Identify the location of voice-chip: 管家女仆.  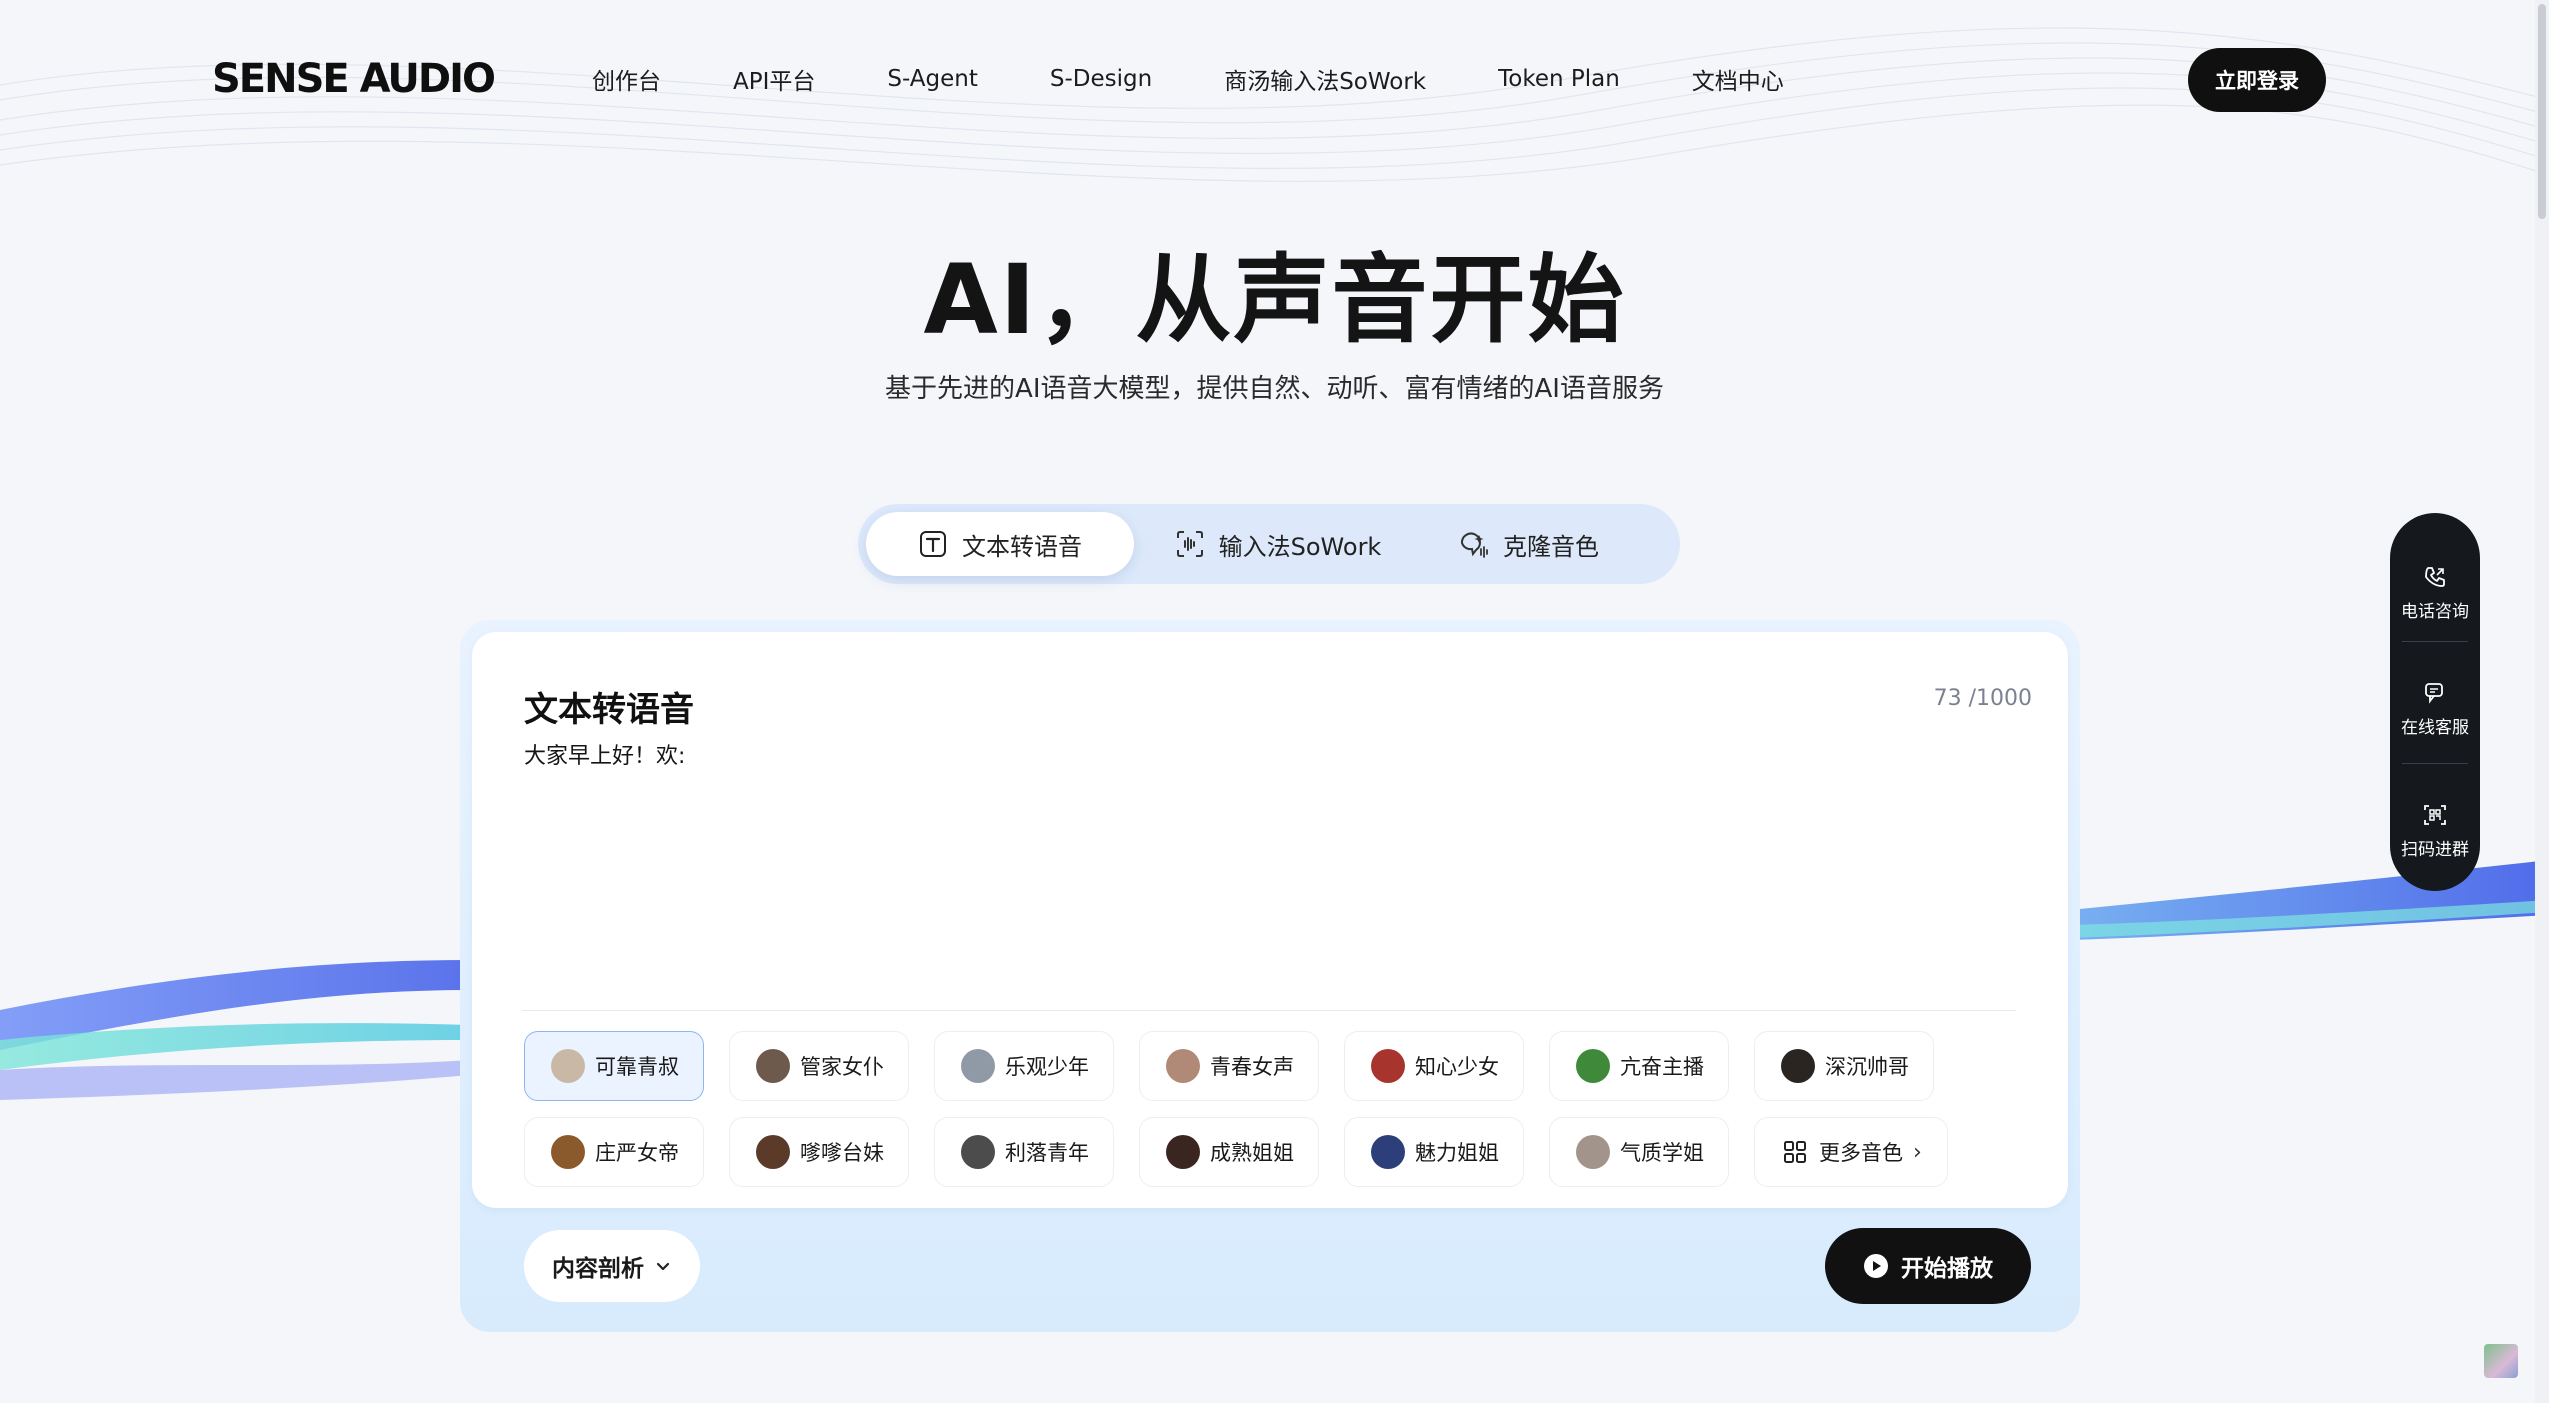
(819, 1066).